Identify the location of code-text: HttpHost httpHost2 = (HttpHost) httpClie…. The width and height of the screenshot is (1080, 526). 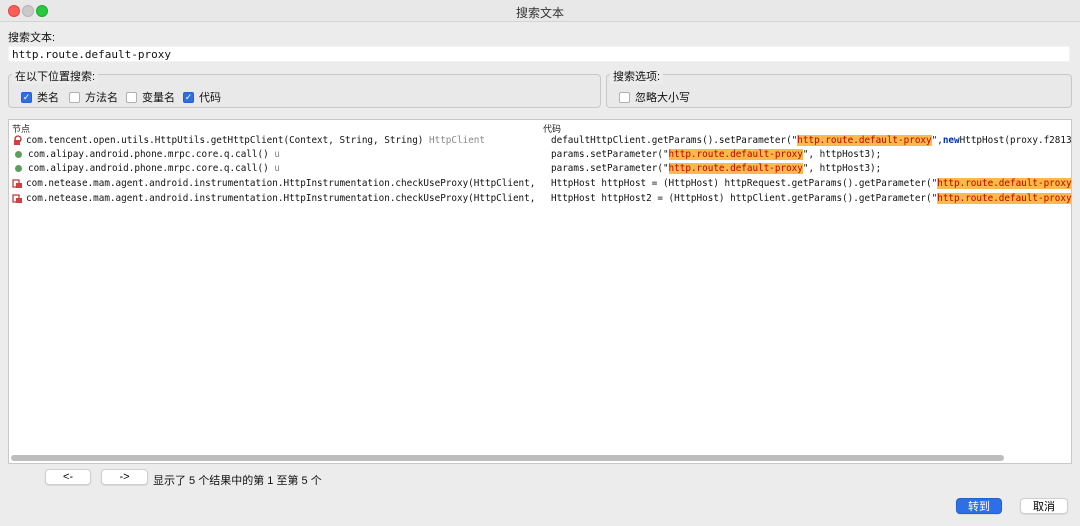
(744, 198).